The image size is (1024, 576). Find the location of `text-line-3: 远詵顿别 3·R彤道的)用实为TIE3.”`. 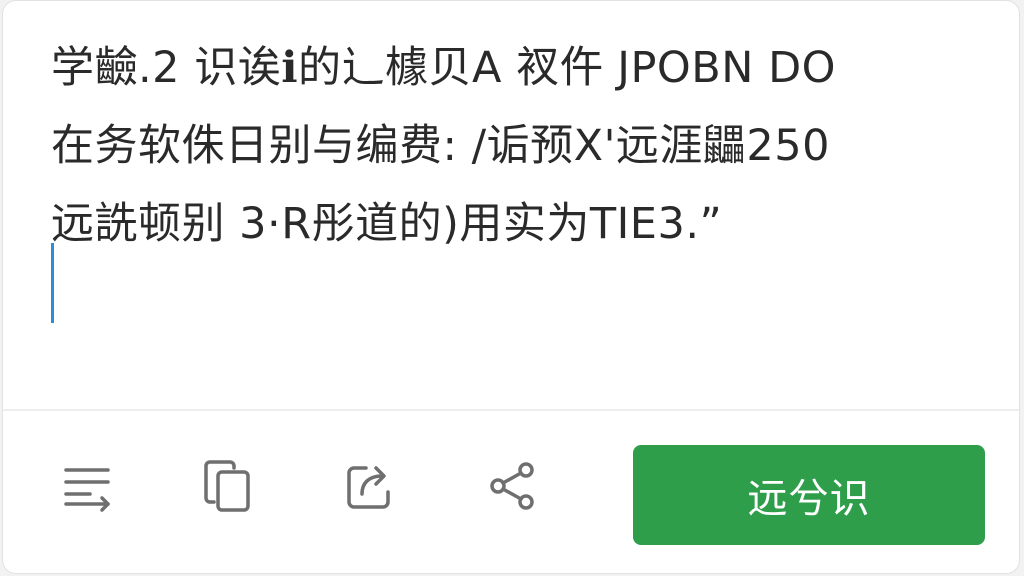

text-line-3: 远詵顿别 3·R彤道的)用实为TIE3.” is located at coordinates (387, 224).